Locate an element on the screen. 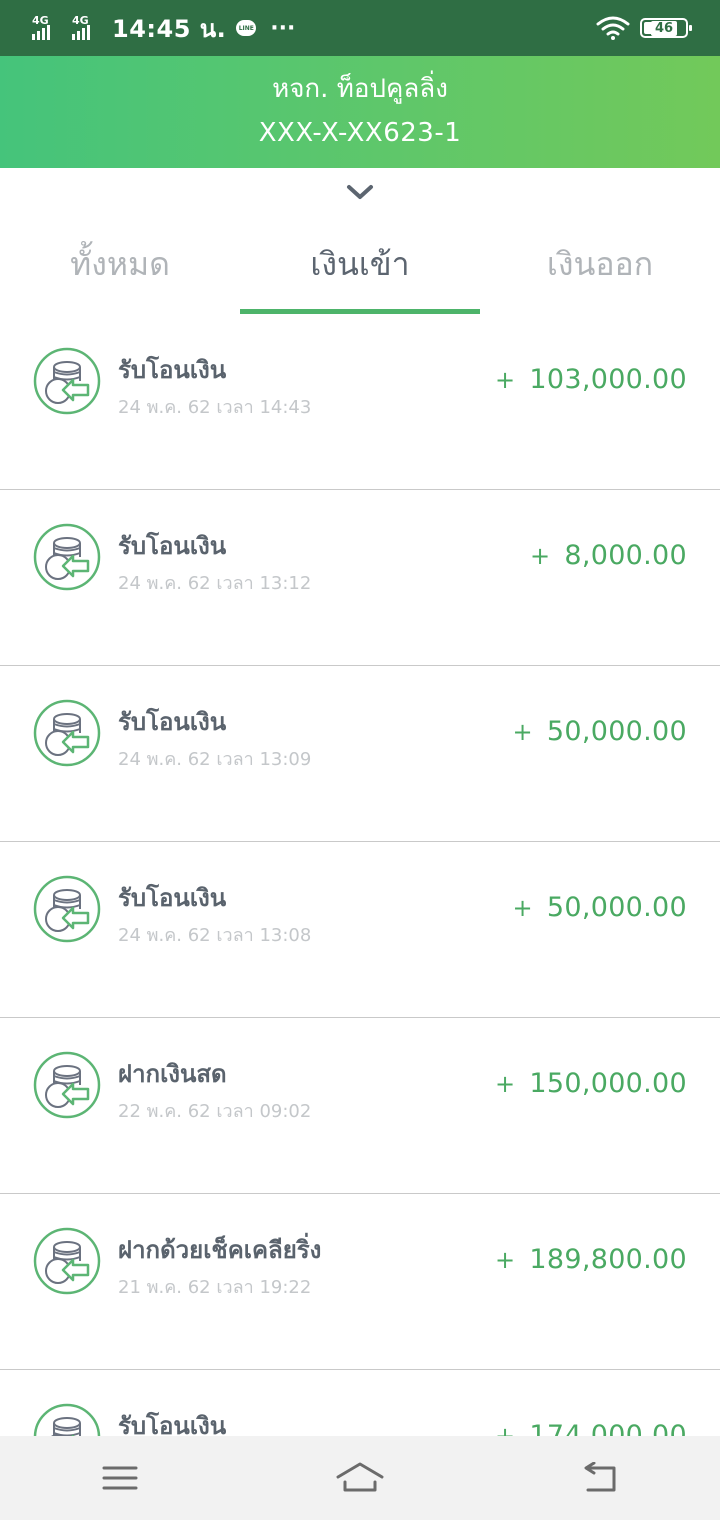 The height and width of the screenshot is (1520, 720). transaction-amount: +174,000.00 is located at coordinates (591, 1428).